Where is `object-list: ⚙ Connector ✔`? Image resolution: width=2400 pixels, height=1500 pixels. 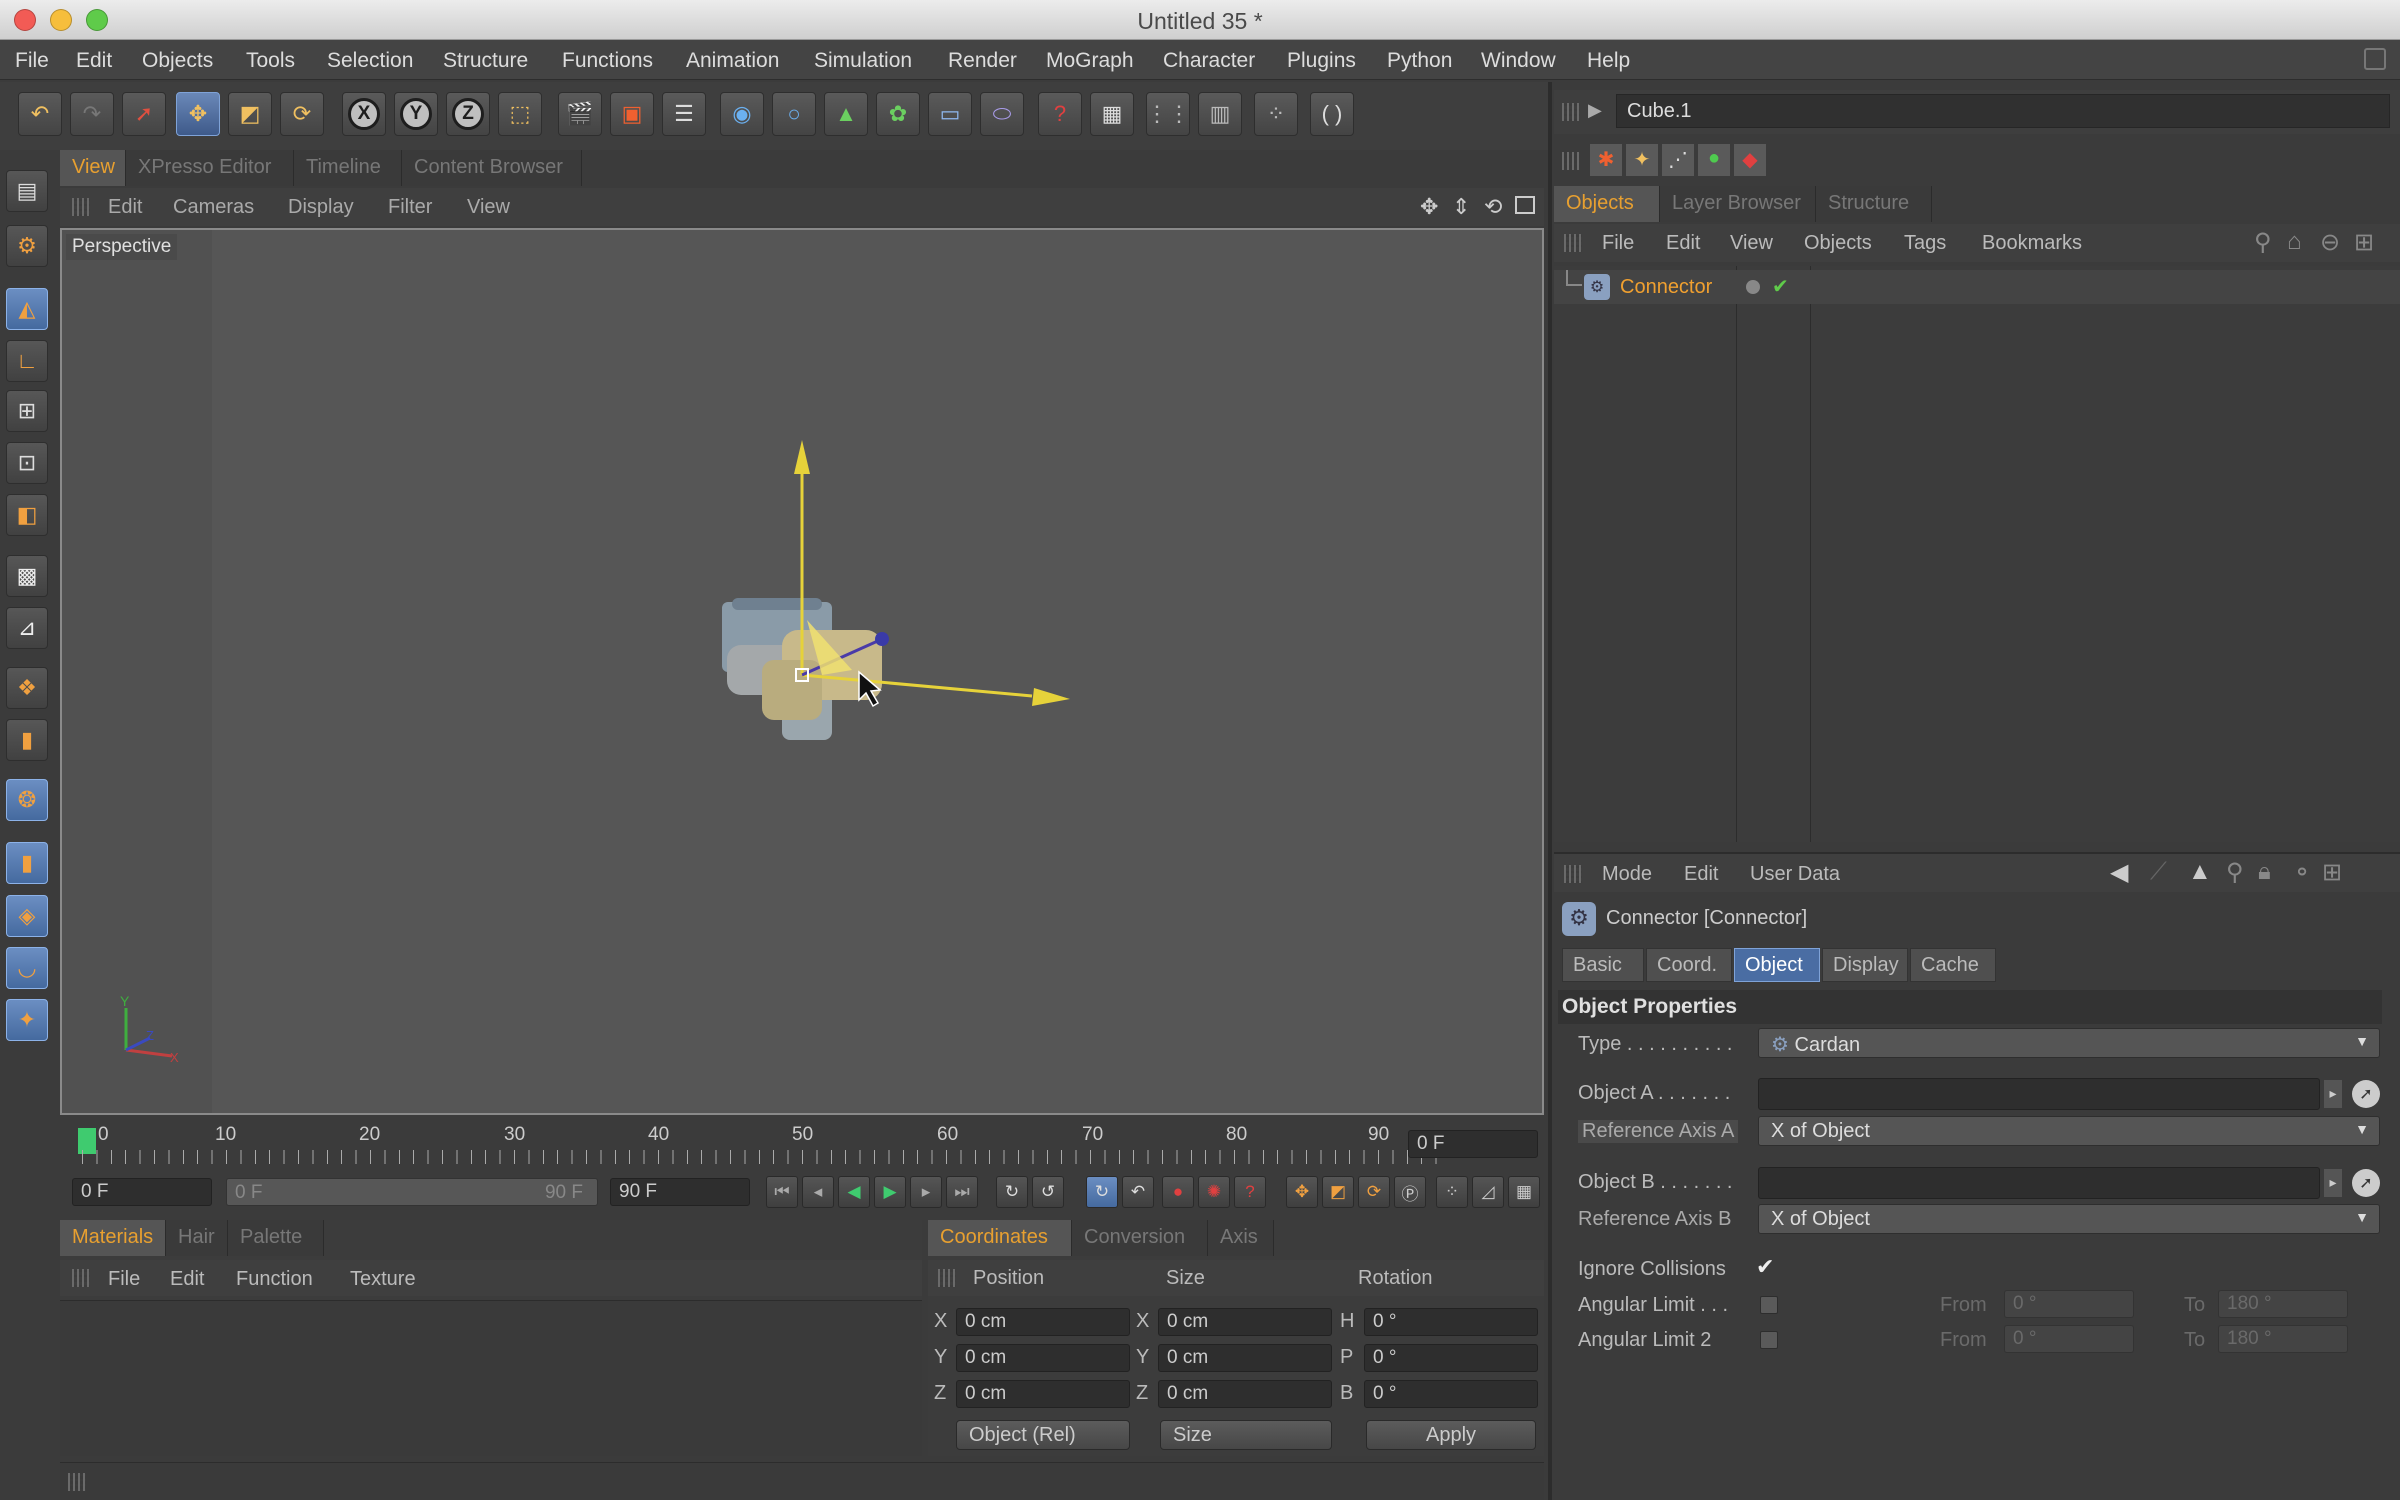
object-list: ⚙ Connector ✔ is located at coordinates (1977, 554).